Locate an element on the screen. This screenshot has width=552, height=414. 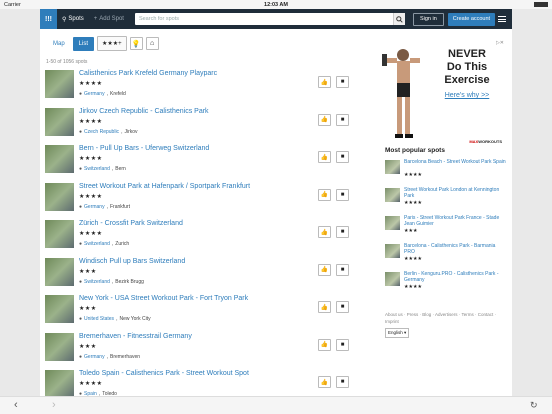
hamburger-menu-icon is located at coordinates (502, 19).